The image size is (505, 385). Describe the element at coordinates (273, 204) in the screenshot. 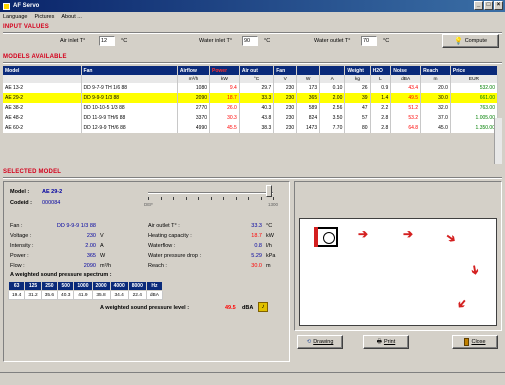

I see `slider-max-label: 1300` at that location.